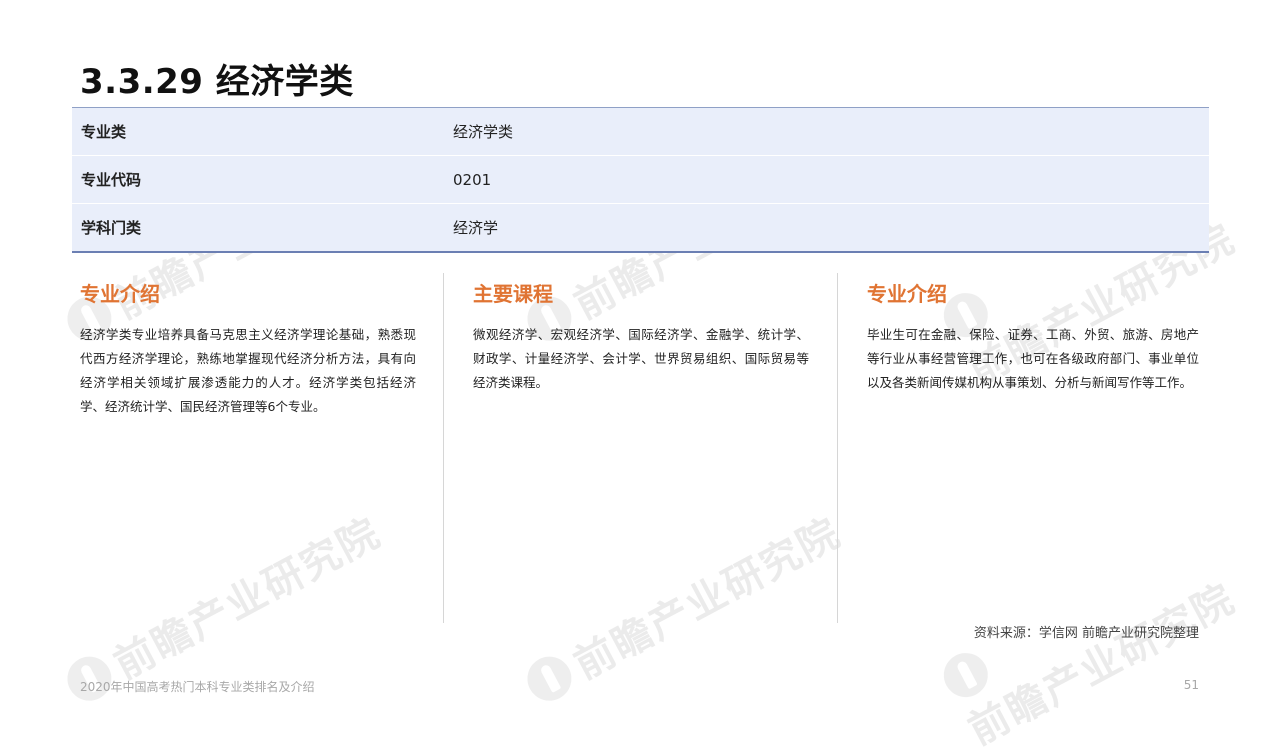 This screenshot has width=1280, height=756. I want to click on table-row: 学科门类 经济学, so click(640, 227).